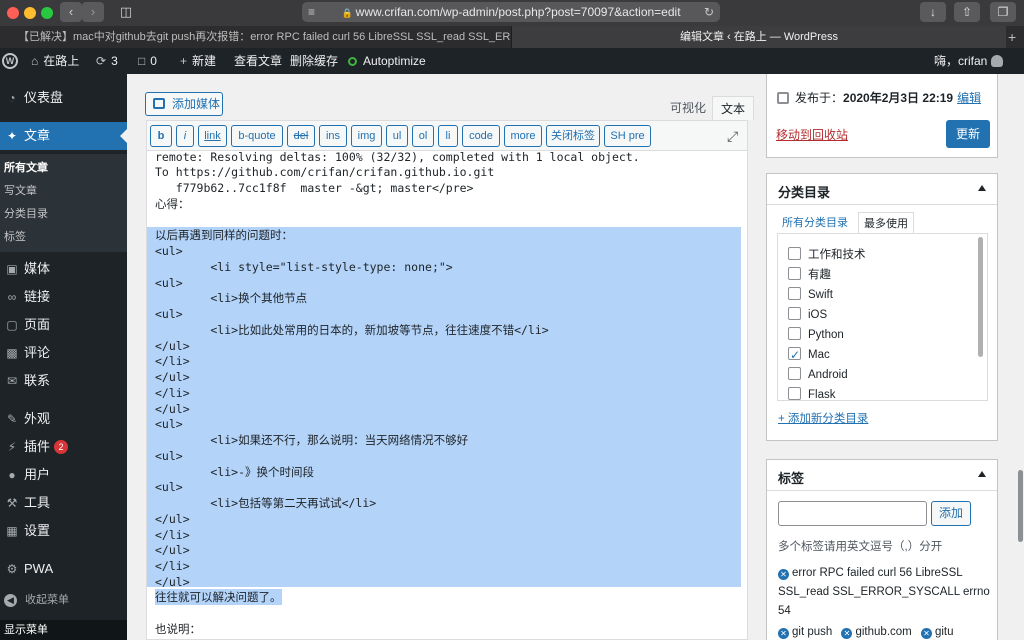 The width and height of the screenshot is (1024, 640). Describe the element at coordinates (311, 12) in the screenshot. I see `reader-icon: ≡` at that location.